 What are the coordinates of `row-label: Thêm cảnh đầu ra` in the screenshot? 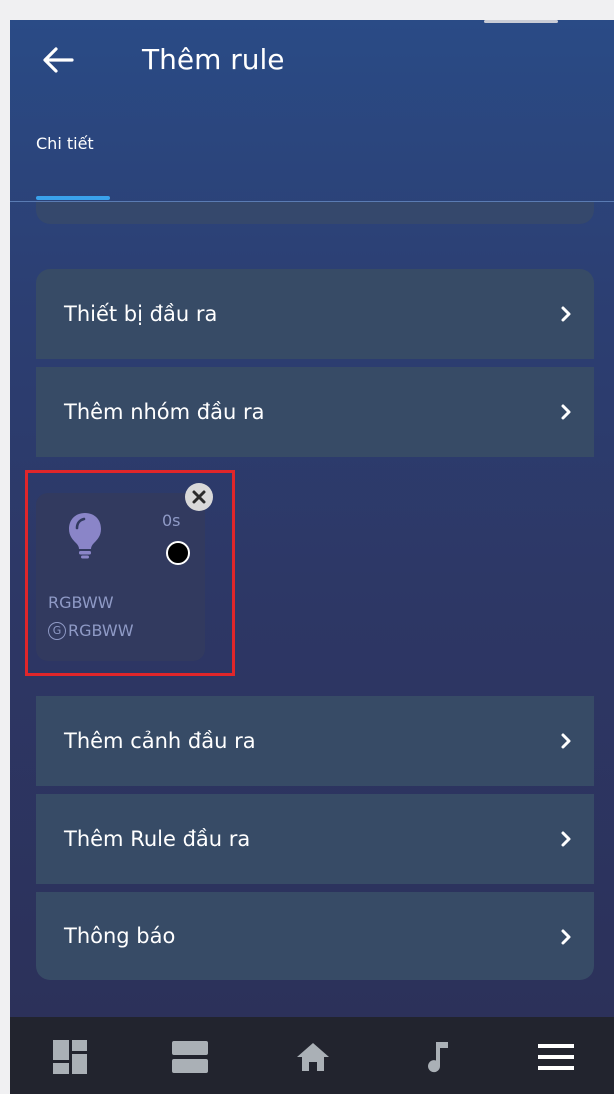 It's located at (160, 741).